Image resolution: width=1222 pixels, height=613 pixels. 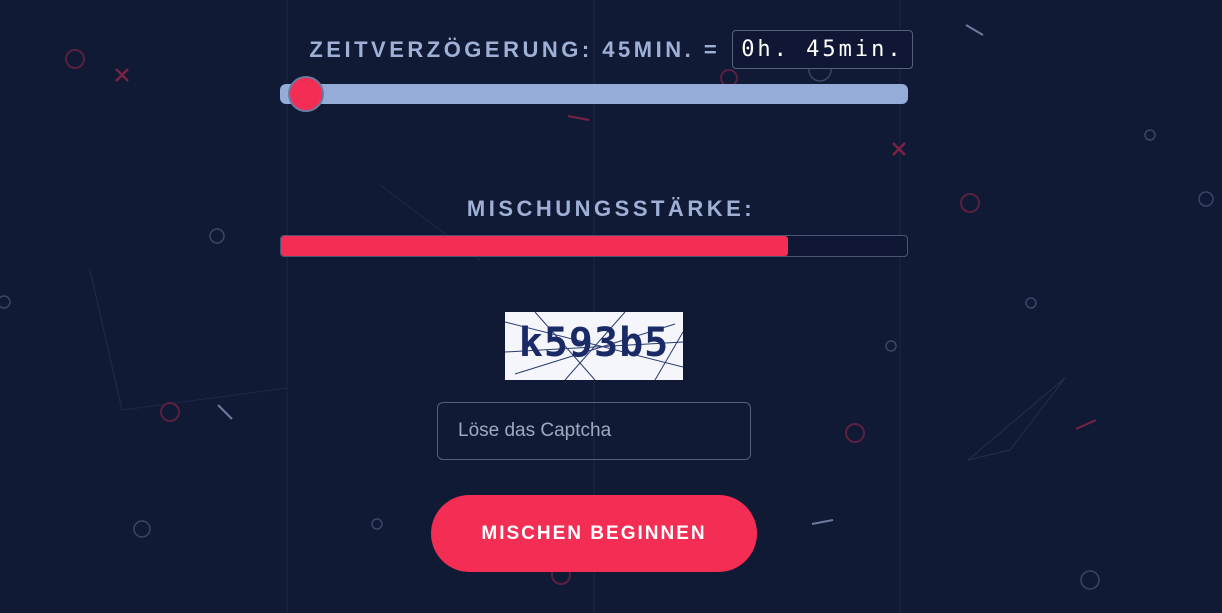 I want to click on captcha-input, so click(x=594, y=431).